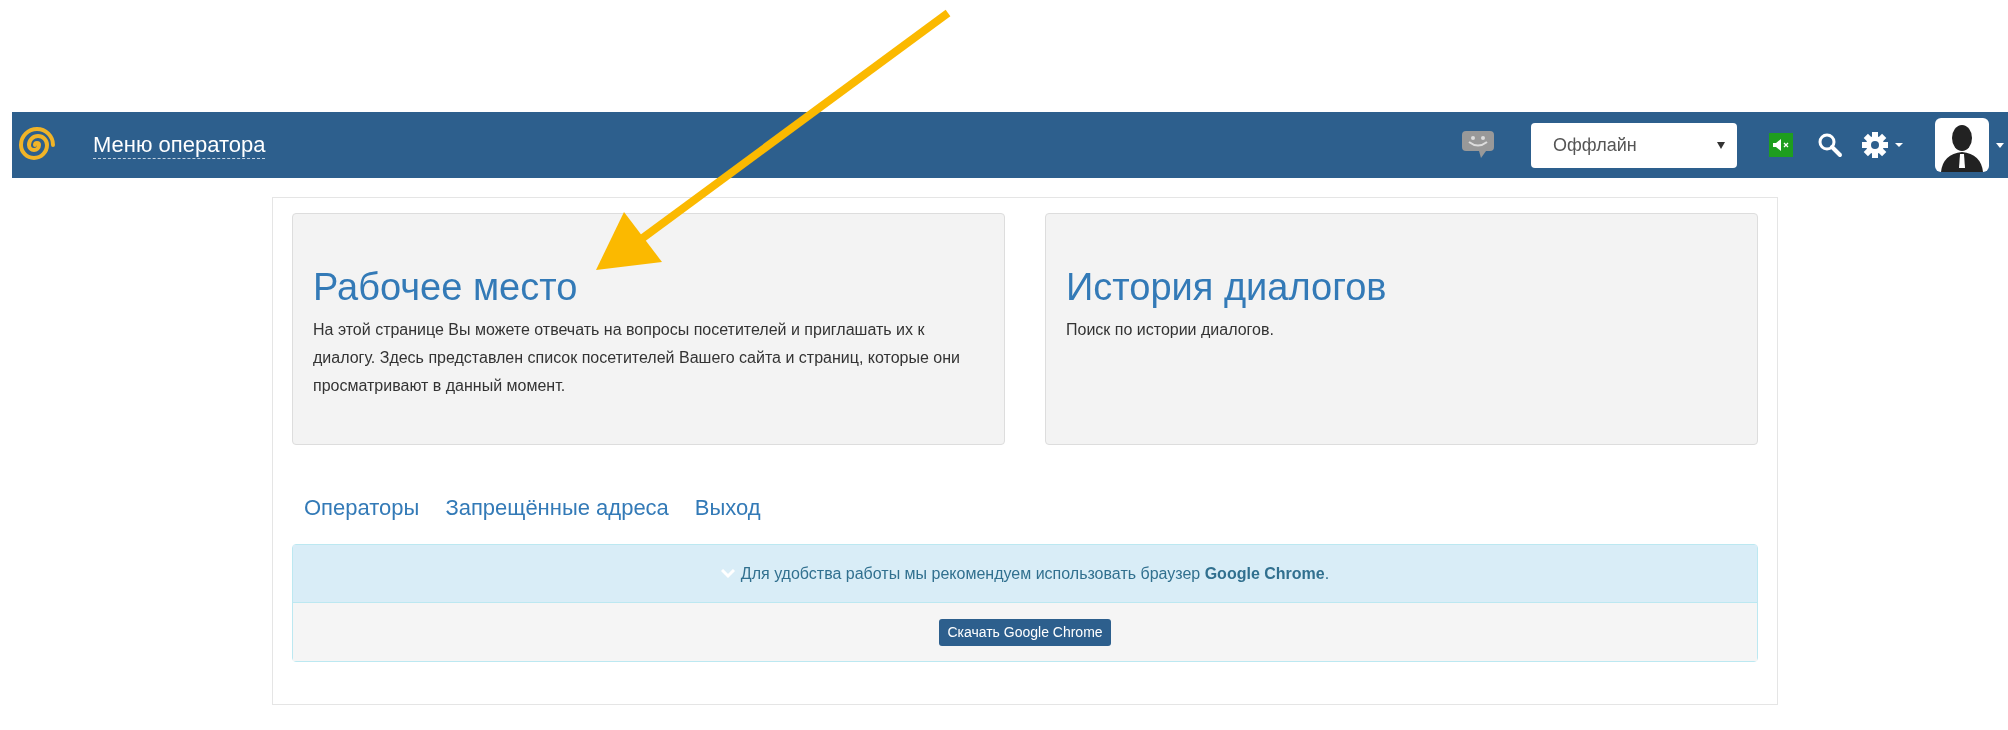 This screenshot has width=2008, height=730. I want to click on card-description: На этой странице Вы можете отвечать на вопросы посетителей и приглашать их к диалогу. Здесь представлен список посетителей Вашего сайта и страниц, которые они просматривают в данный момент., so click(637, 358).